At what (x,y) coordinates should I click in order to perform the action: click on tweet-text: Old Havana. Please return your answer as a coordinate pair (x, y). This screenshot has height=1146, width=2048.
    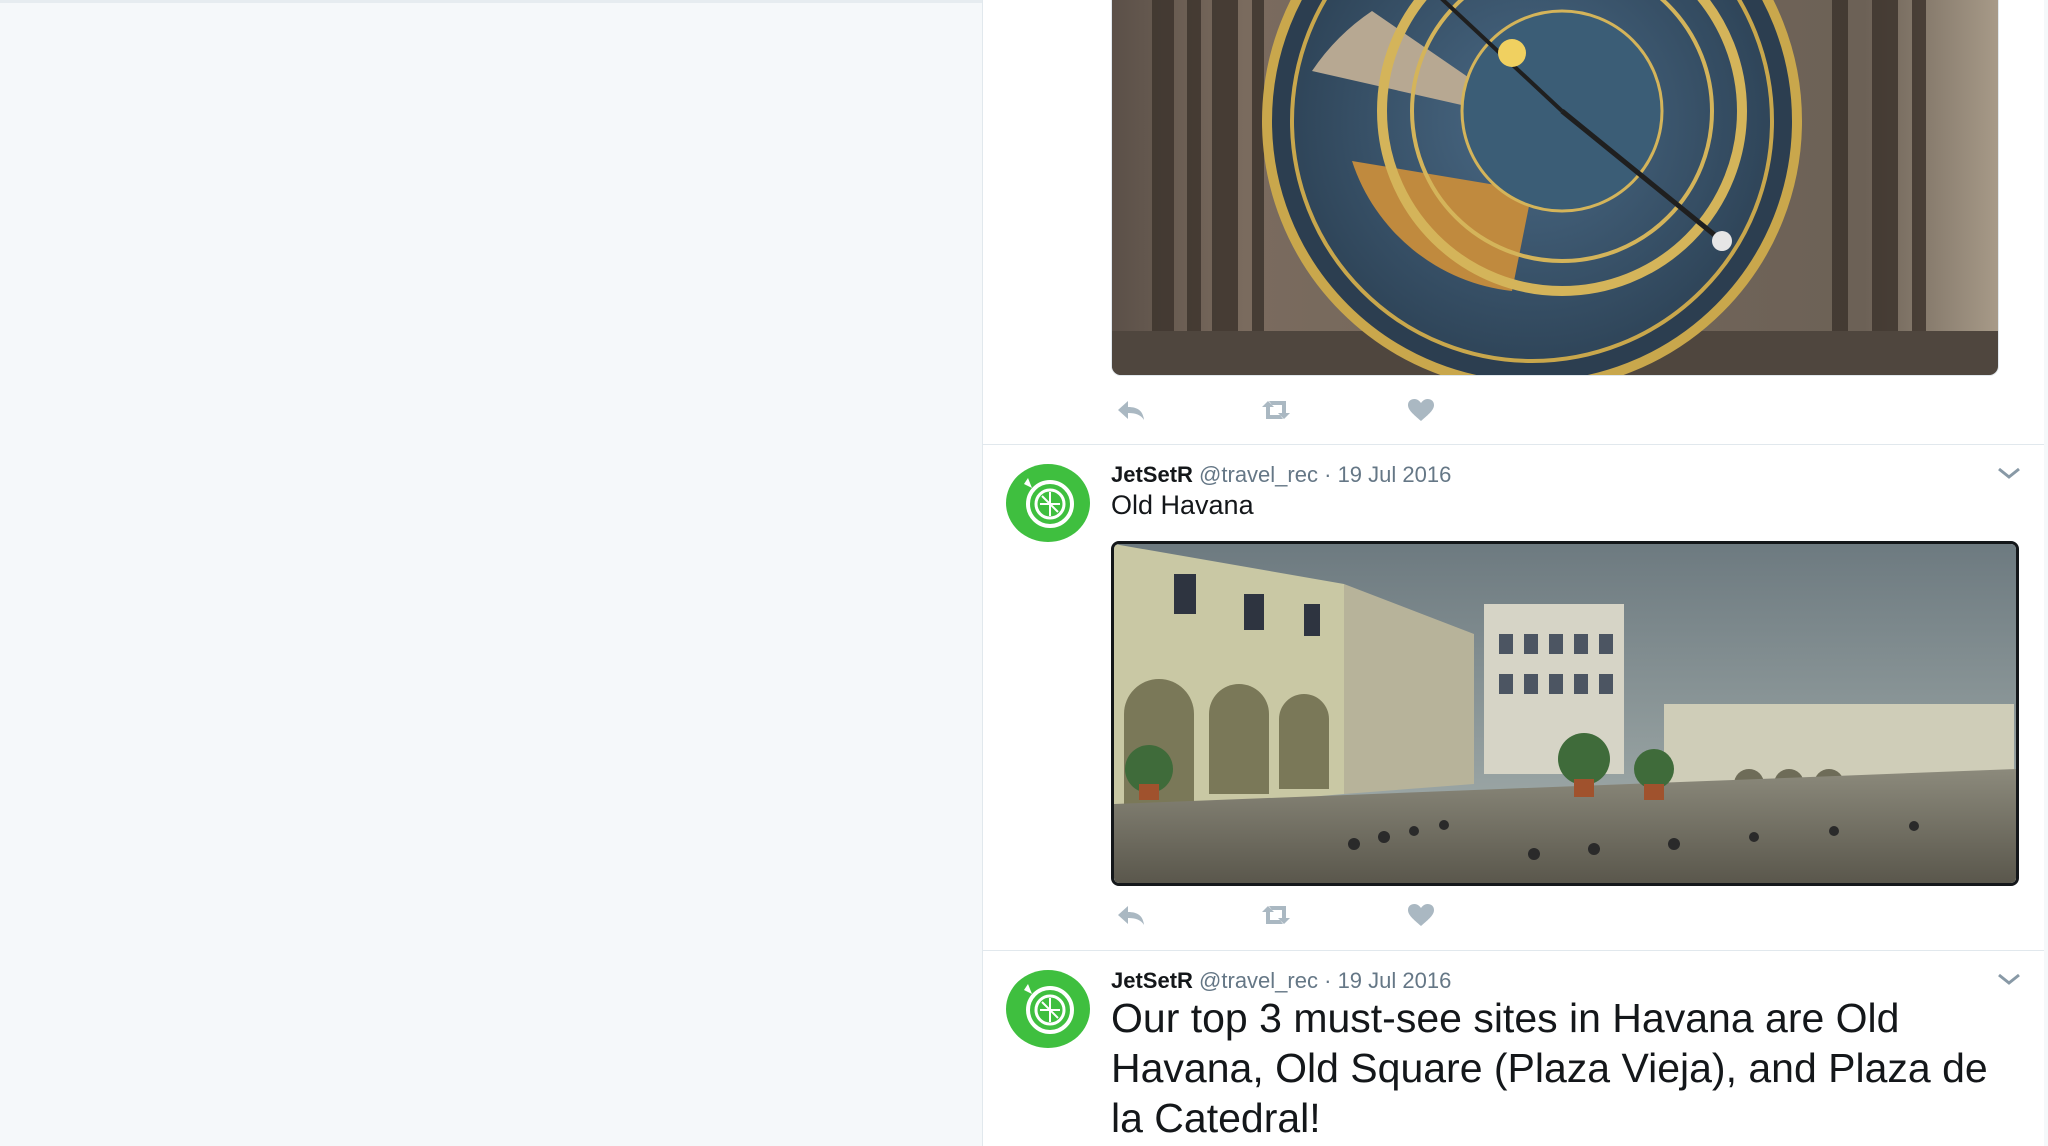
    Looking at the image, I should click on (1182, 505).